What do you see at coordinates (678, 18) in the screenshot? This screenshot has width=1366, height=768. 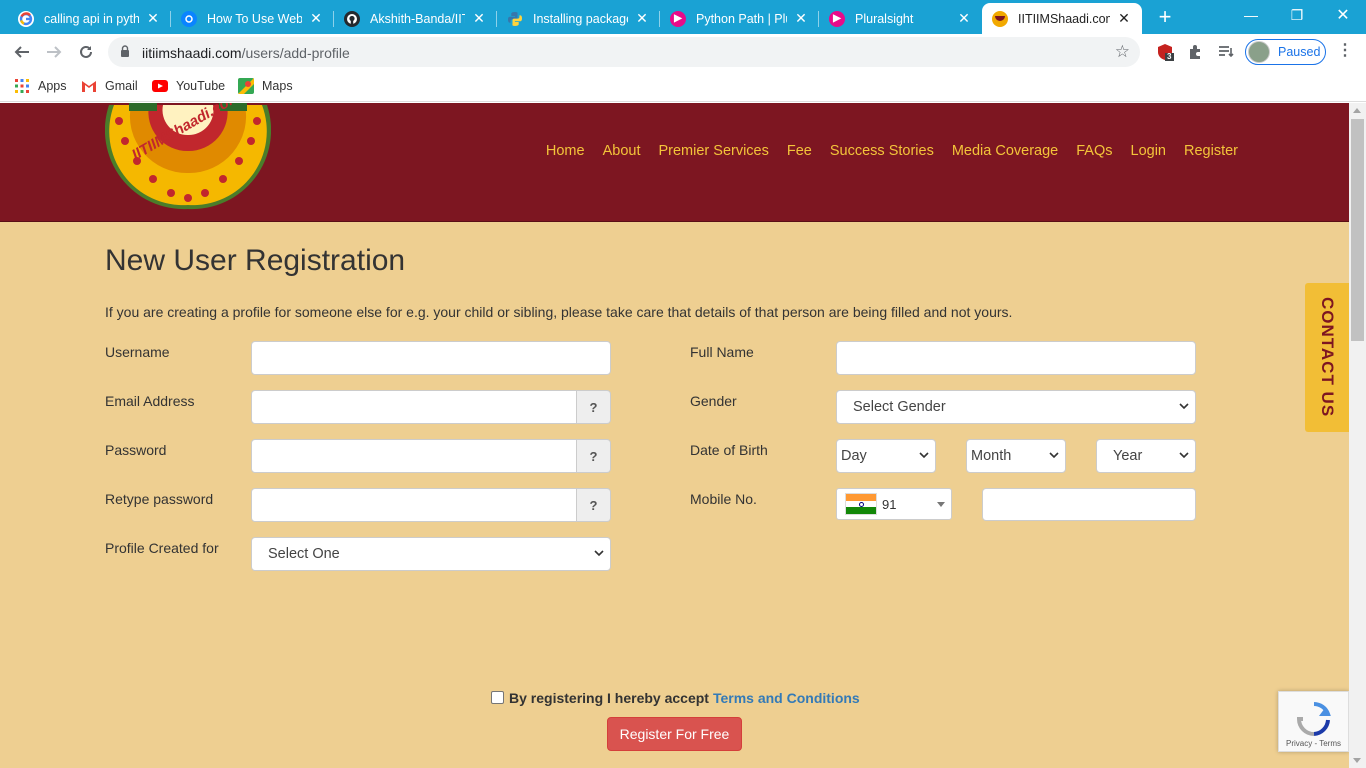 I see `pluralsight-icon: ▶` at bounding box center [678, 18].